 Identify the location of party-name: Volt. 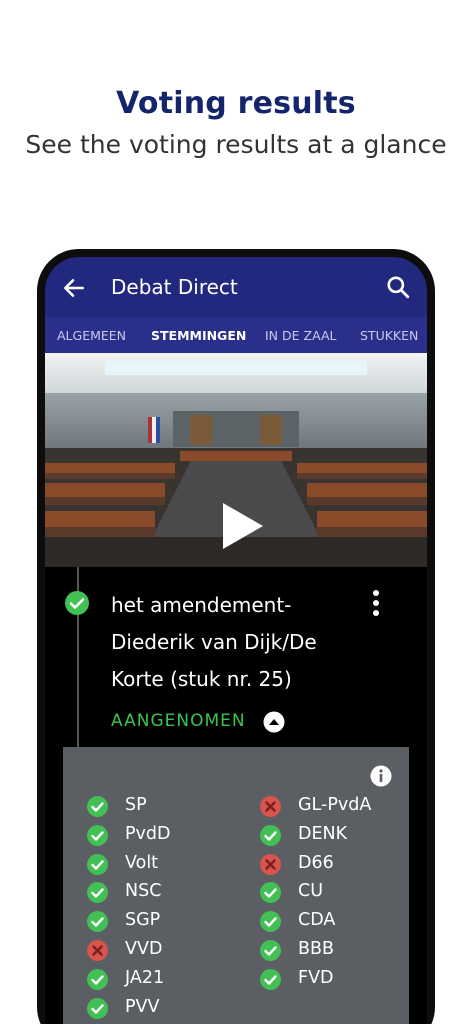
(142, 862).